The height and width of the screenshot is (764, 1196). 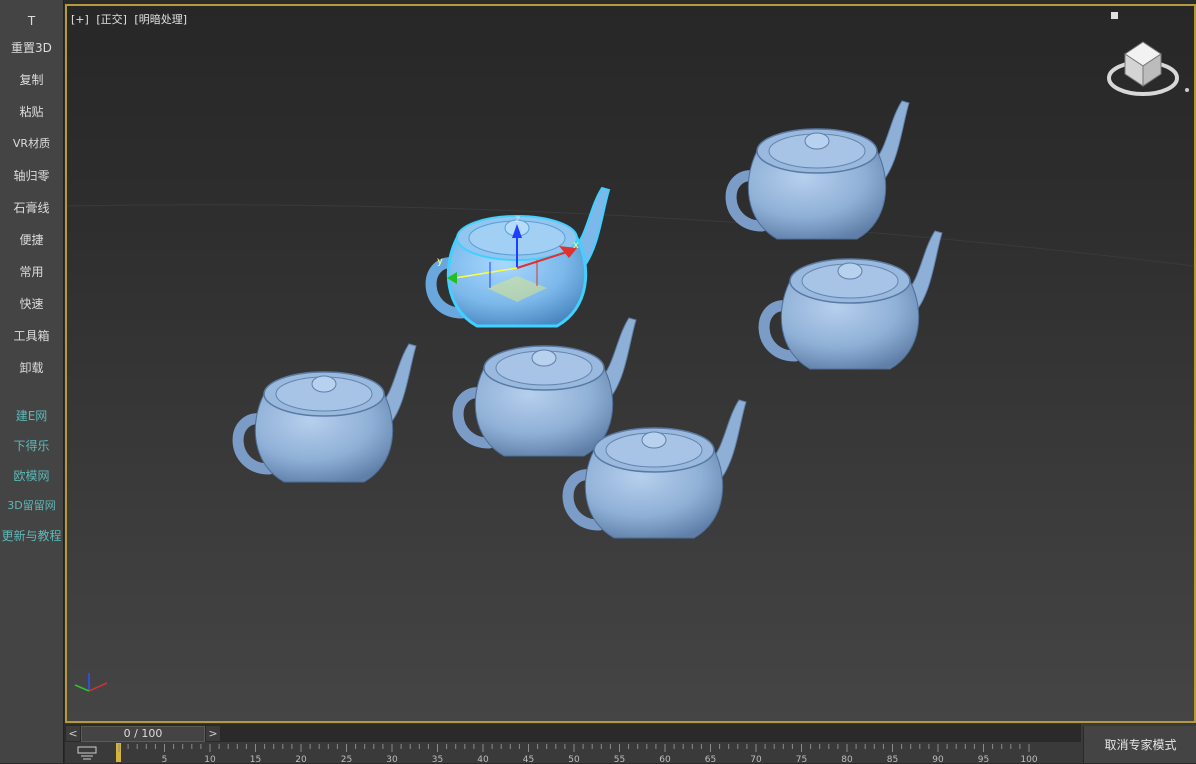 I want to click on timeline-tick-label: 35, so click(x=437, y=759).